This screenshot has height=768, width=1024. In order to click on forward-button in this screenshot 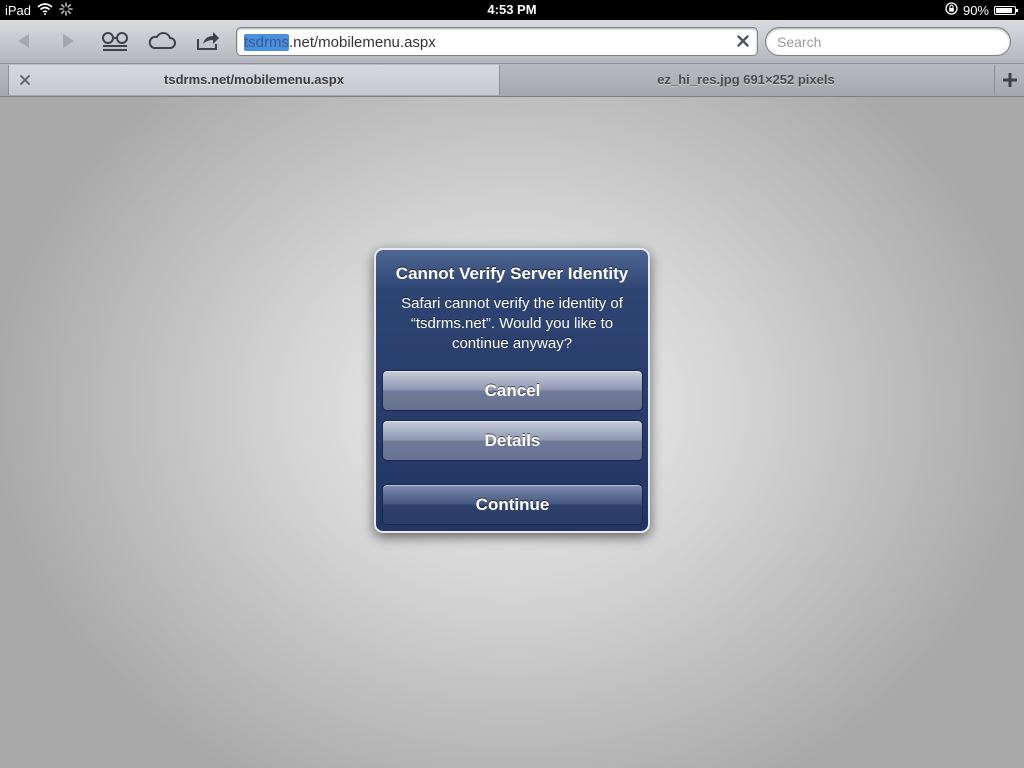, I will do `click(68, 41)`.